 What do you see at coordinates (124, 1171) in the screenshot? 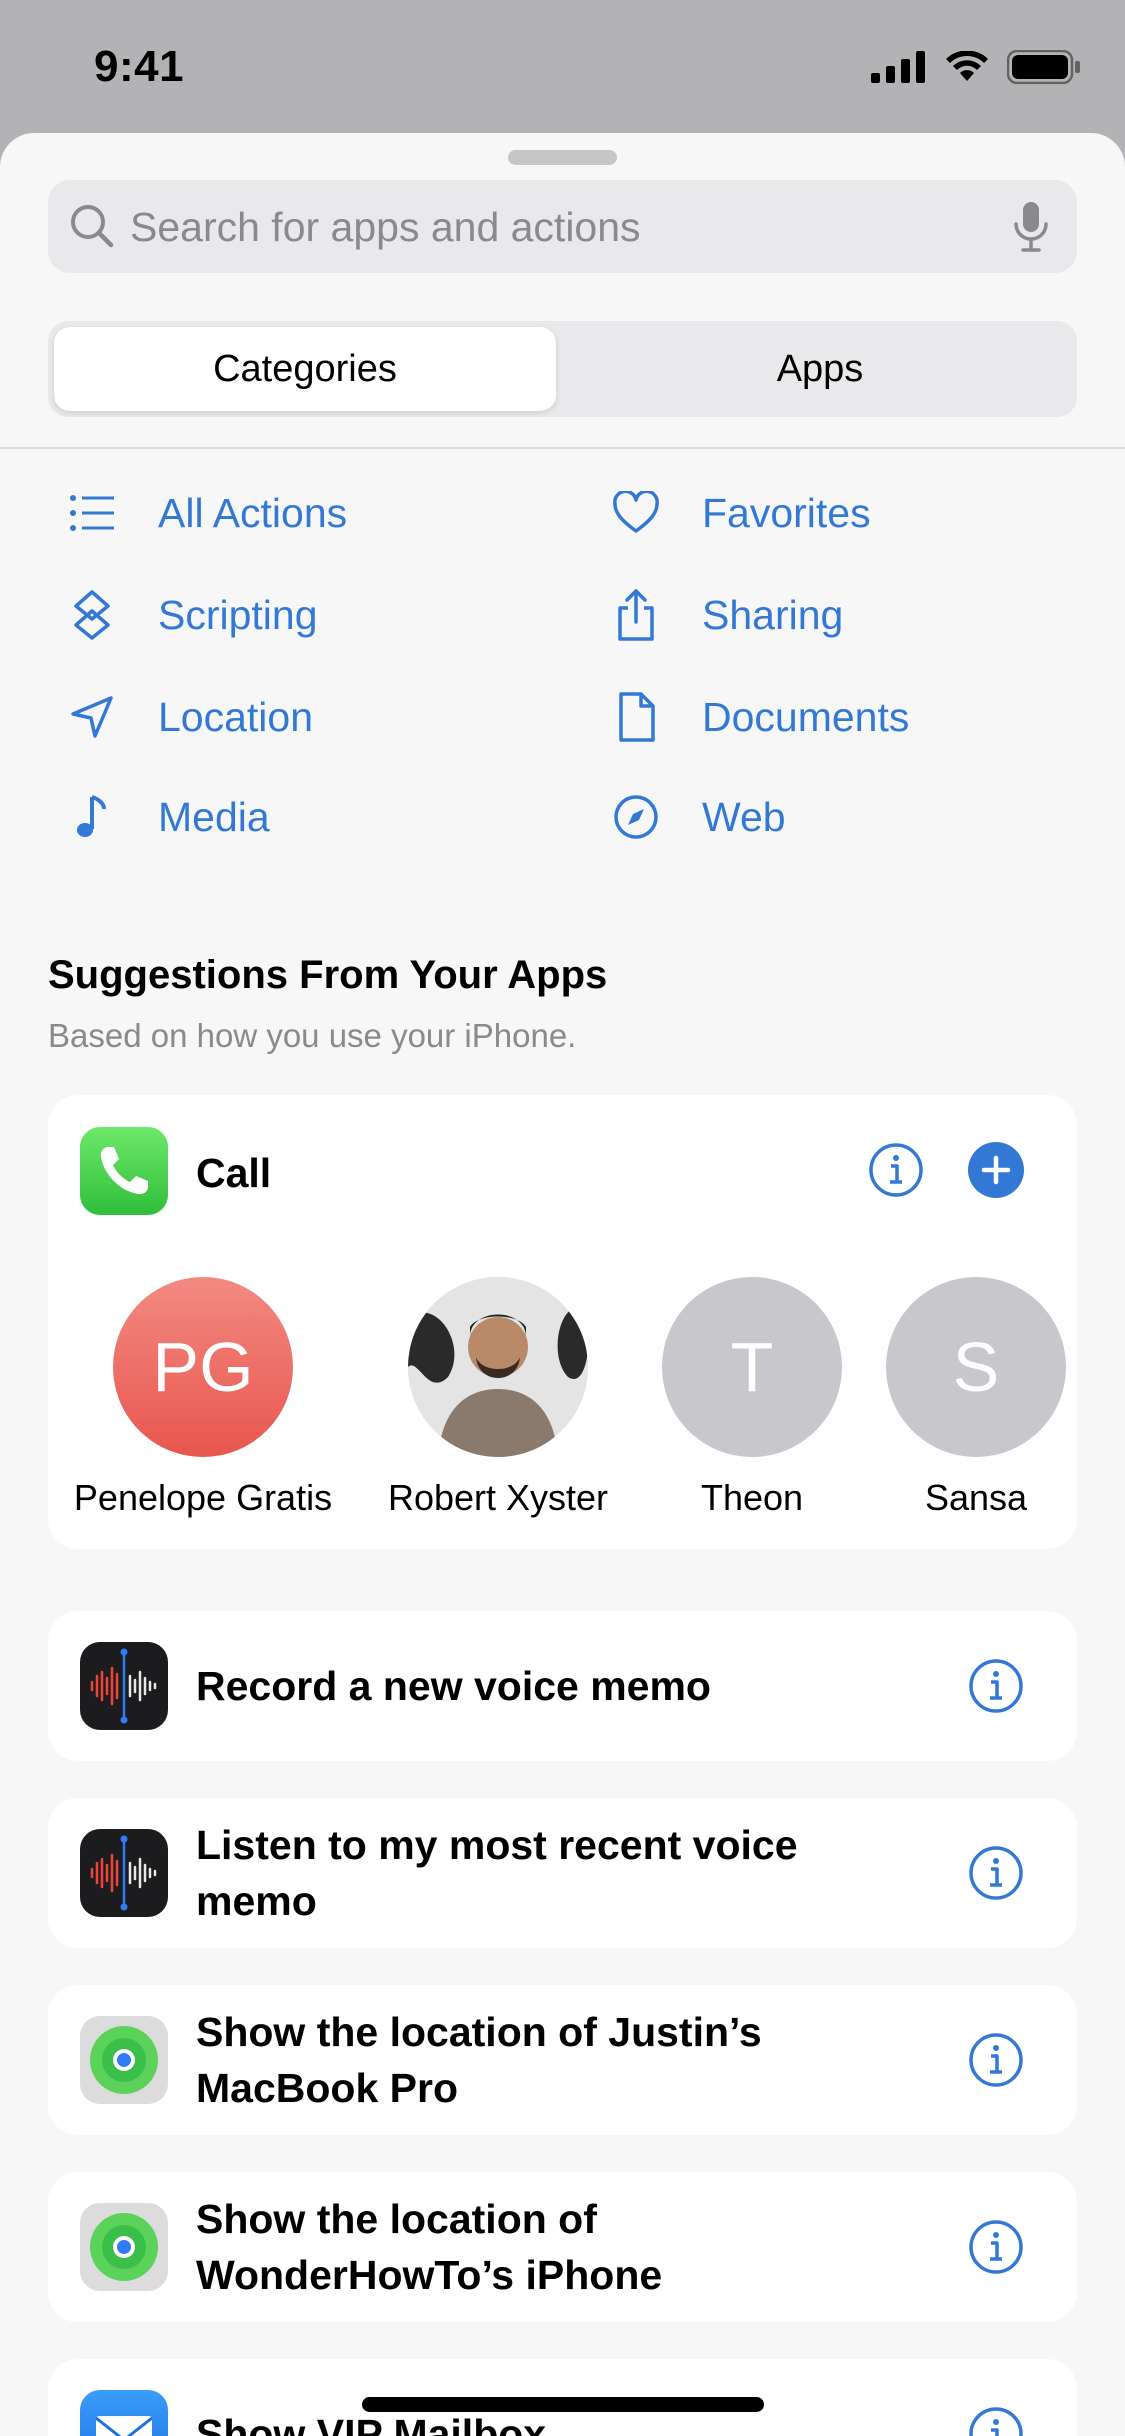
I see `phone-app-icon` at bounding box center [124, 1171].